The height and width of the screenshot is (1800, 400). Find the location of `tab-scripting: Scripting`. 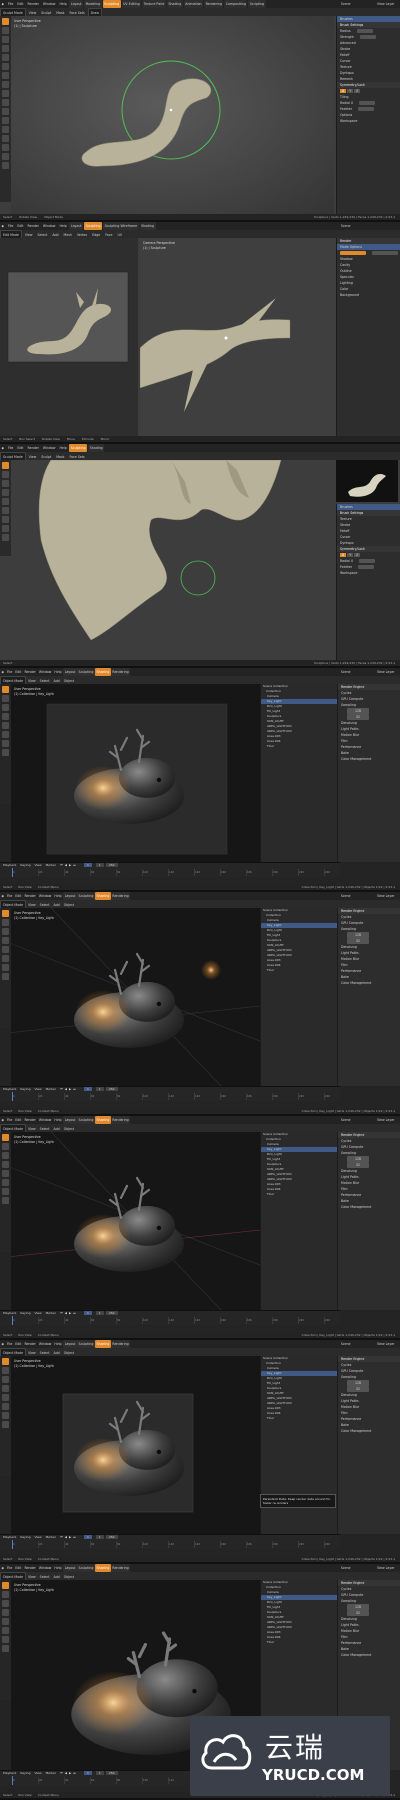

tab-scripting: Scripting is located at coordinates (257, 4).